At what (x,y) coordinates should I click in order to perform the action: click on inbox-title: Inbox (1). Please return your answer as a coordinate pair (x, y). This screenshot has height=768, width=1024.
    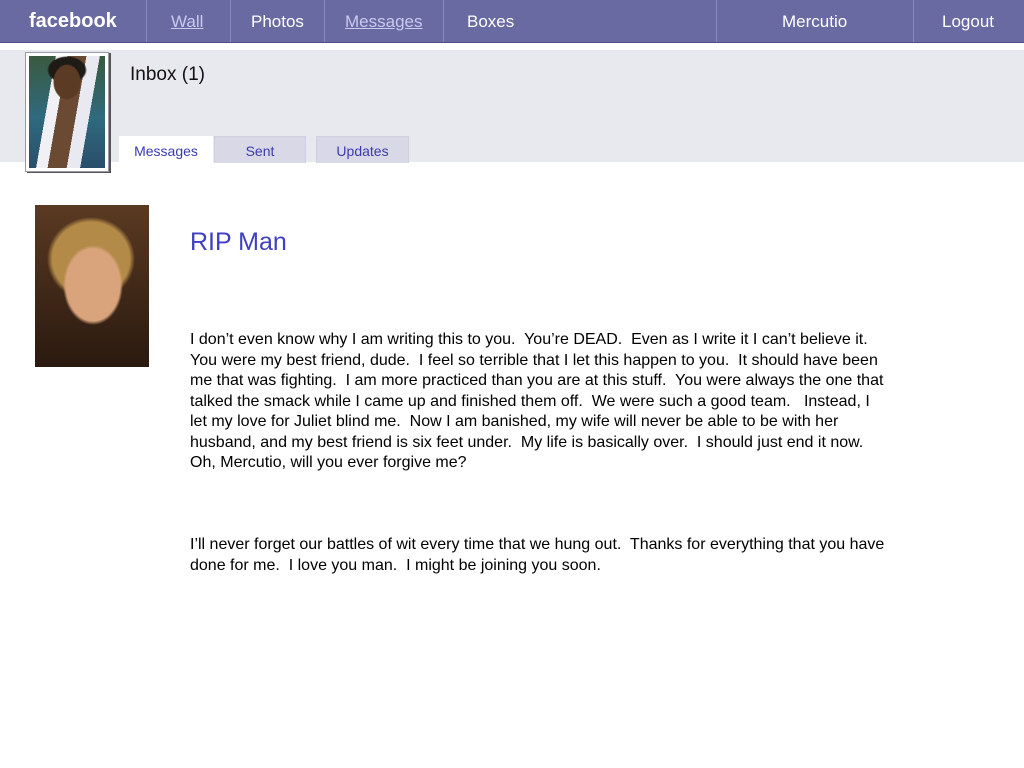
    Looking at the image, I should click on (167, 74).